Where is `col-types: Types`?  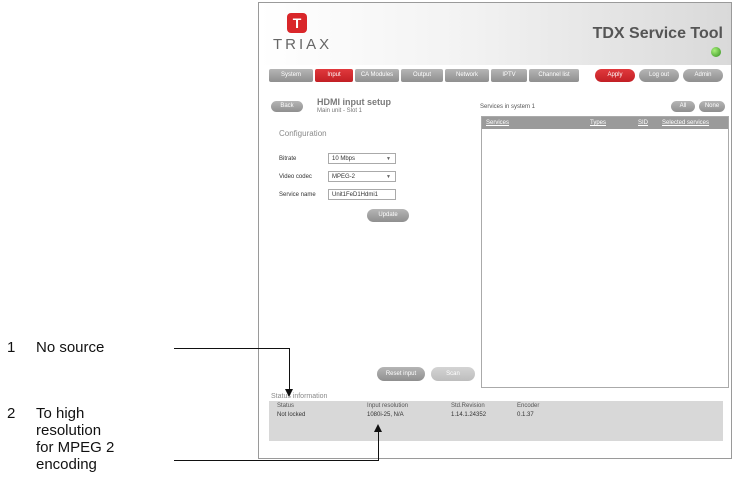
col-types: Types is located at coordinates (598, 123).